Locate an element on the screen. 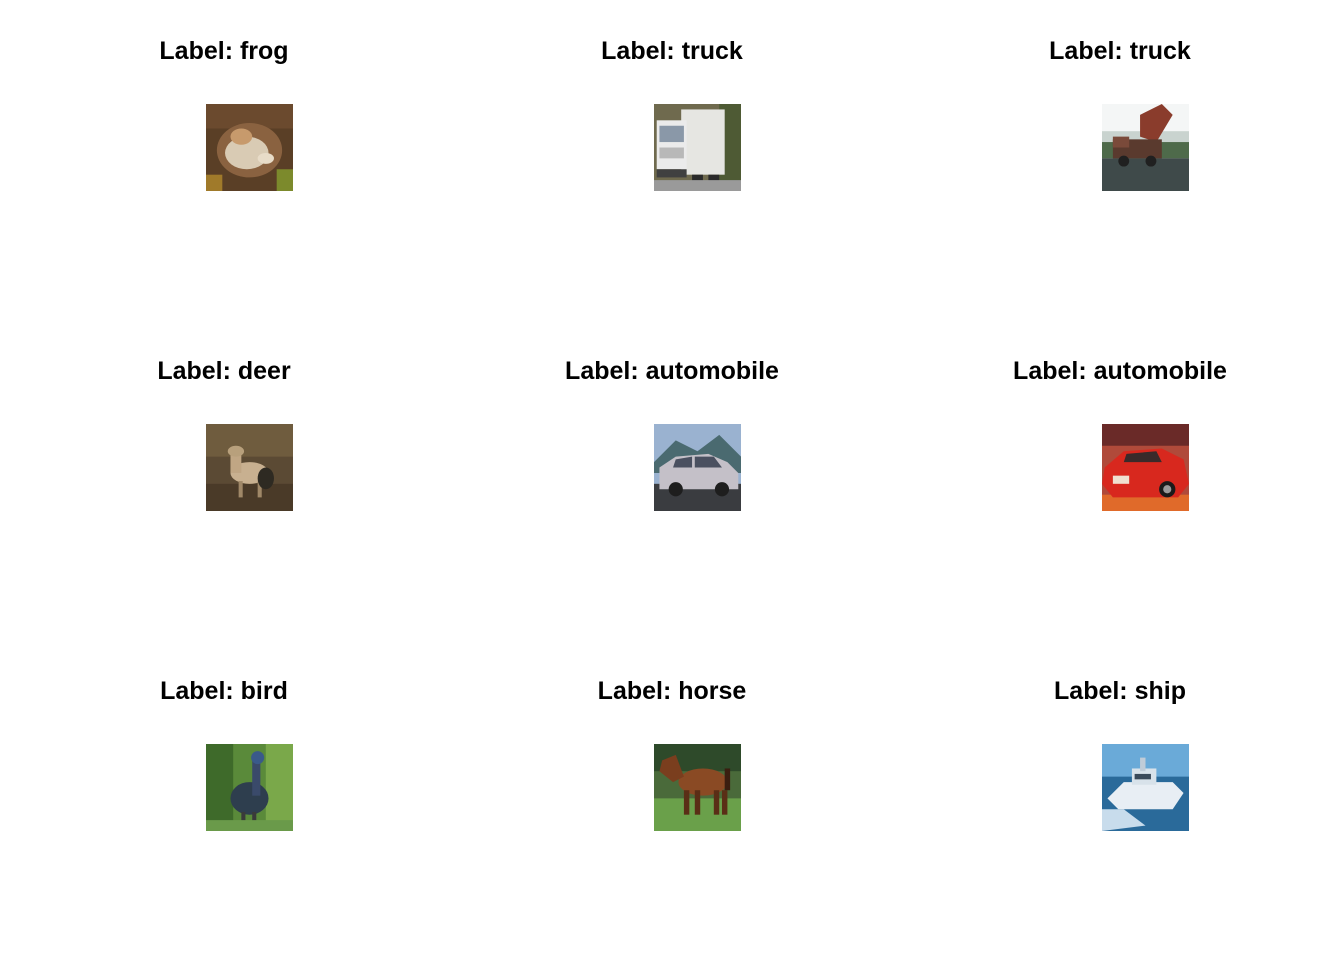 Image resolution: width=1344 pixels, height=960 pixels. panel-7: Label: horse is located at coordinates (672, 800).